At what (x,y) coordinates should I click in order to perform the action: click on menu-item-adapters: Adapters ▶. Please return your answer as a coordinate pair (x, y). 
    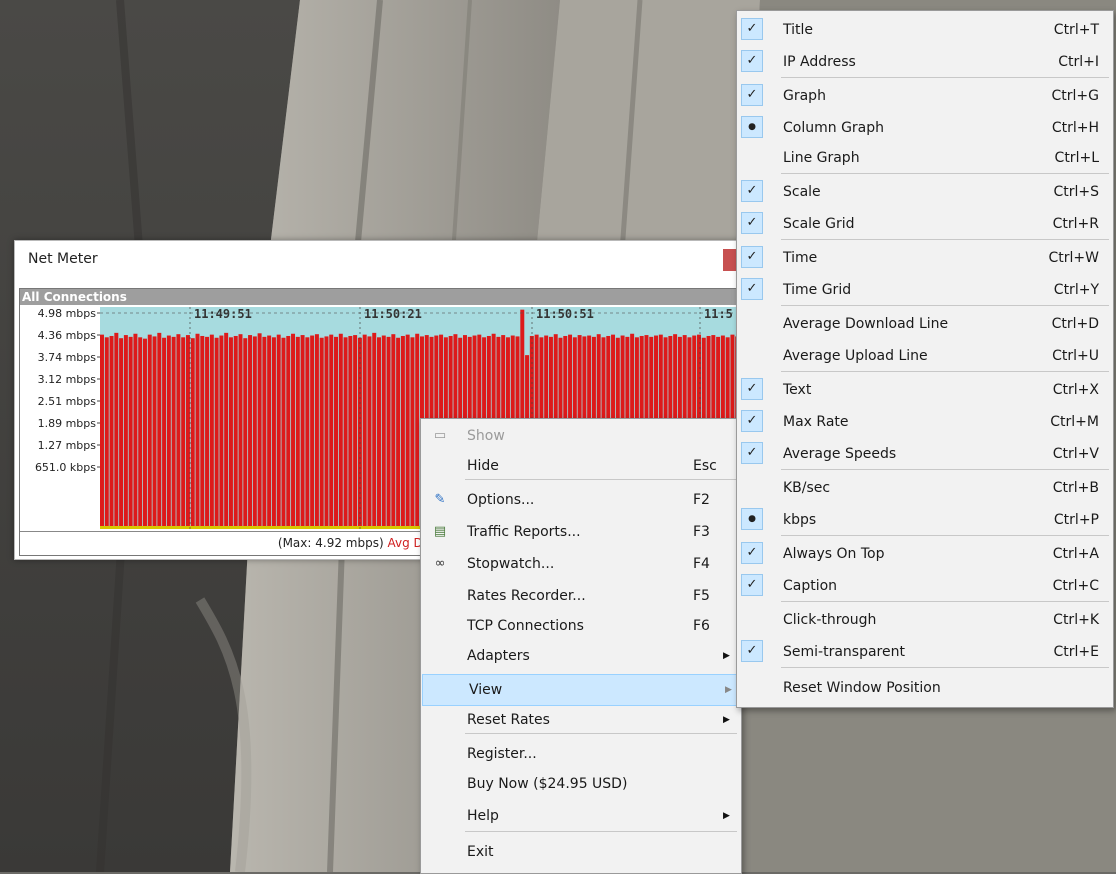
    Looking at the image, I should click on (581, 656).